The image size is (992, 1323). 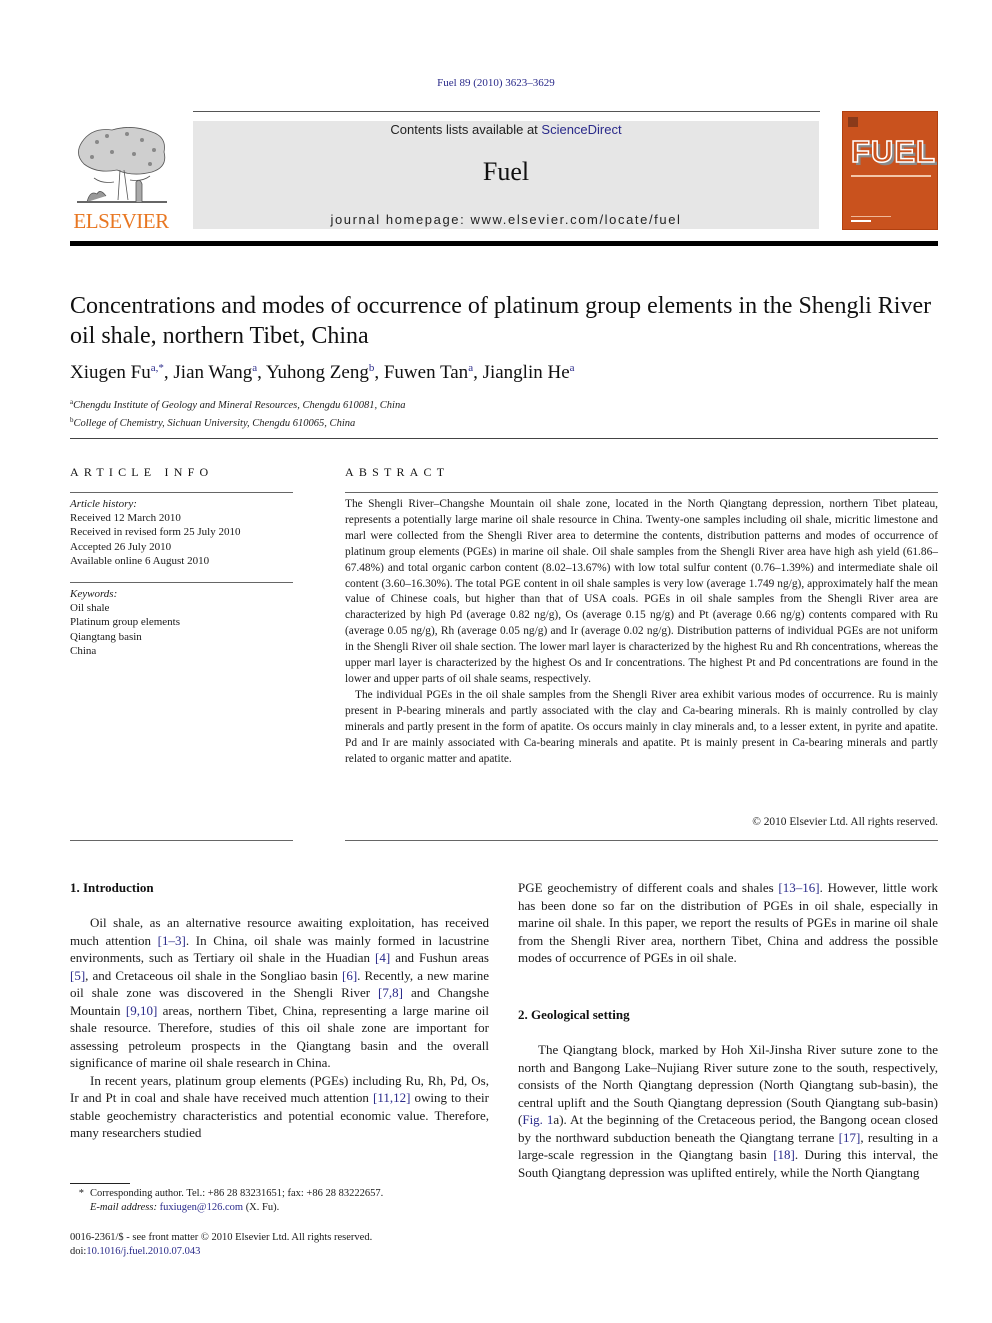 I want to click on elsevier-tree-icon, so click(x=121, y=165).